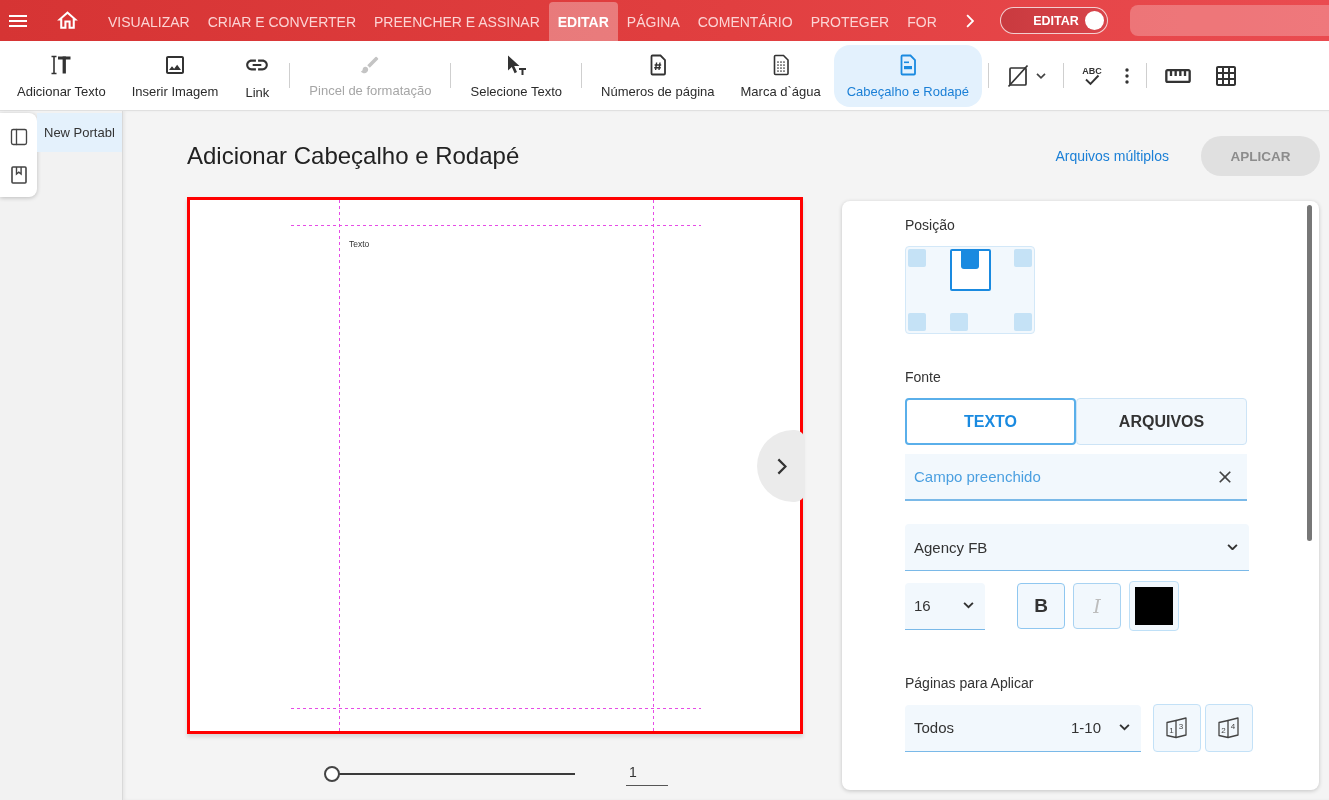  I want to click on thumbnails-button, so click(18, 136).